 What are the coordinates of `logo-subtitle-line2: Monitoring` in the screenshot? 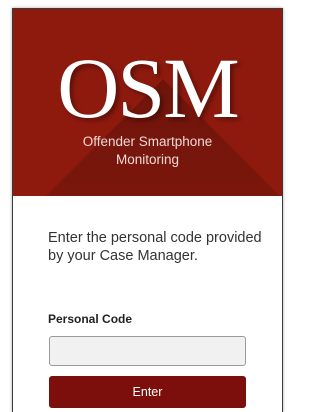 It's located at (147, 159).